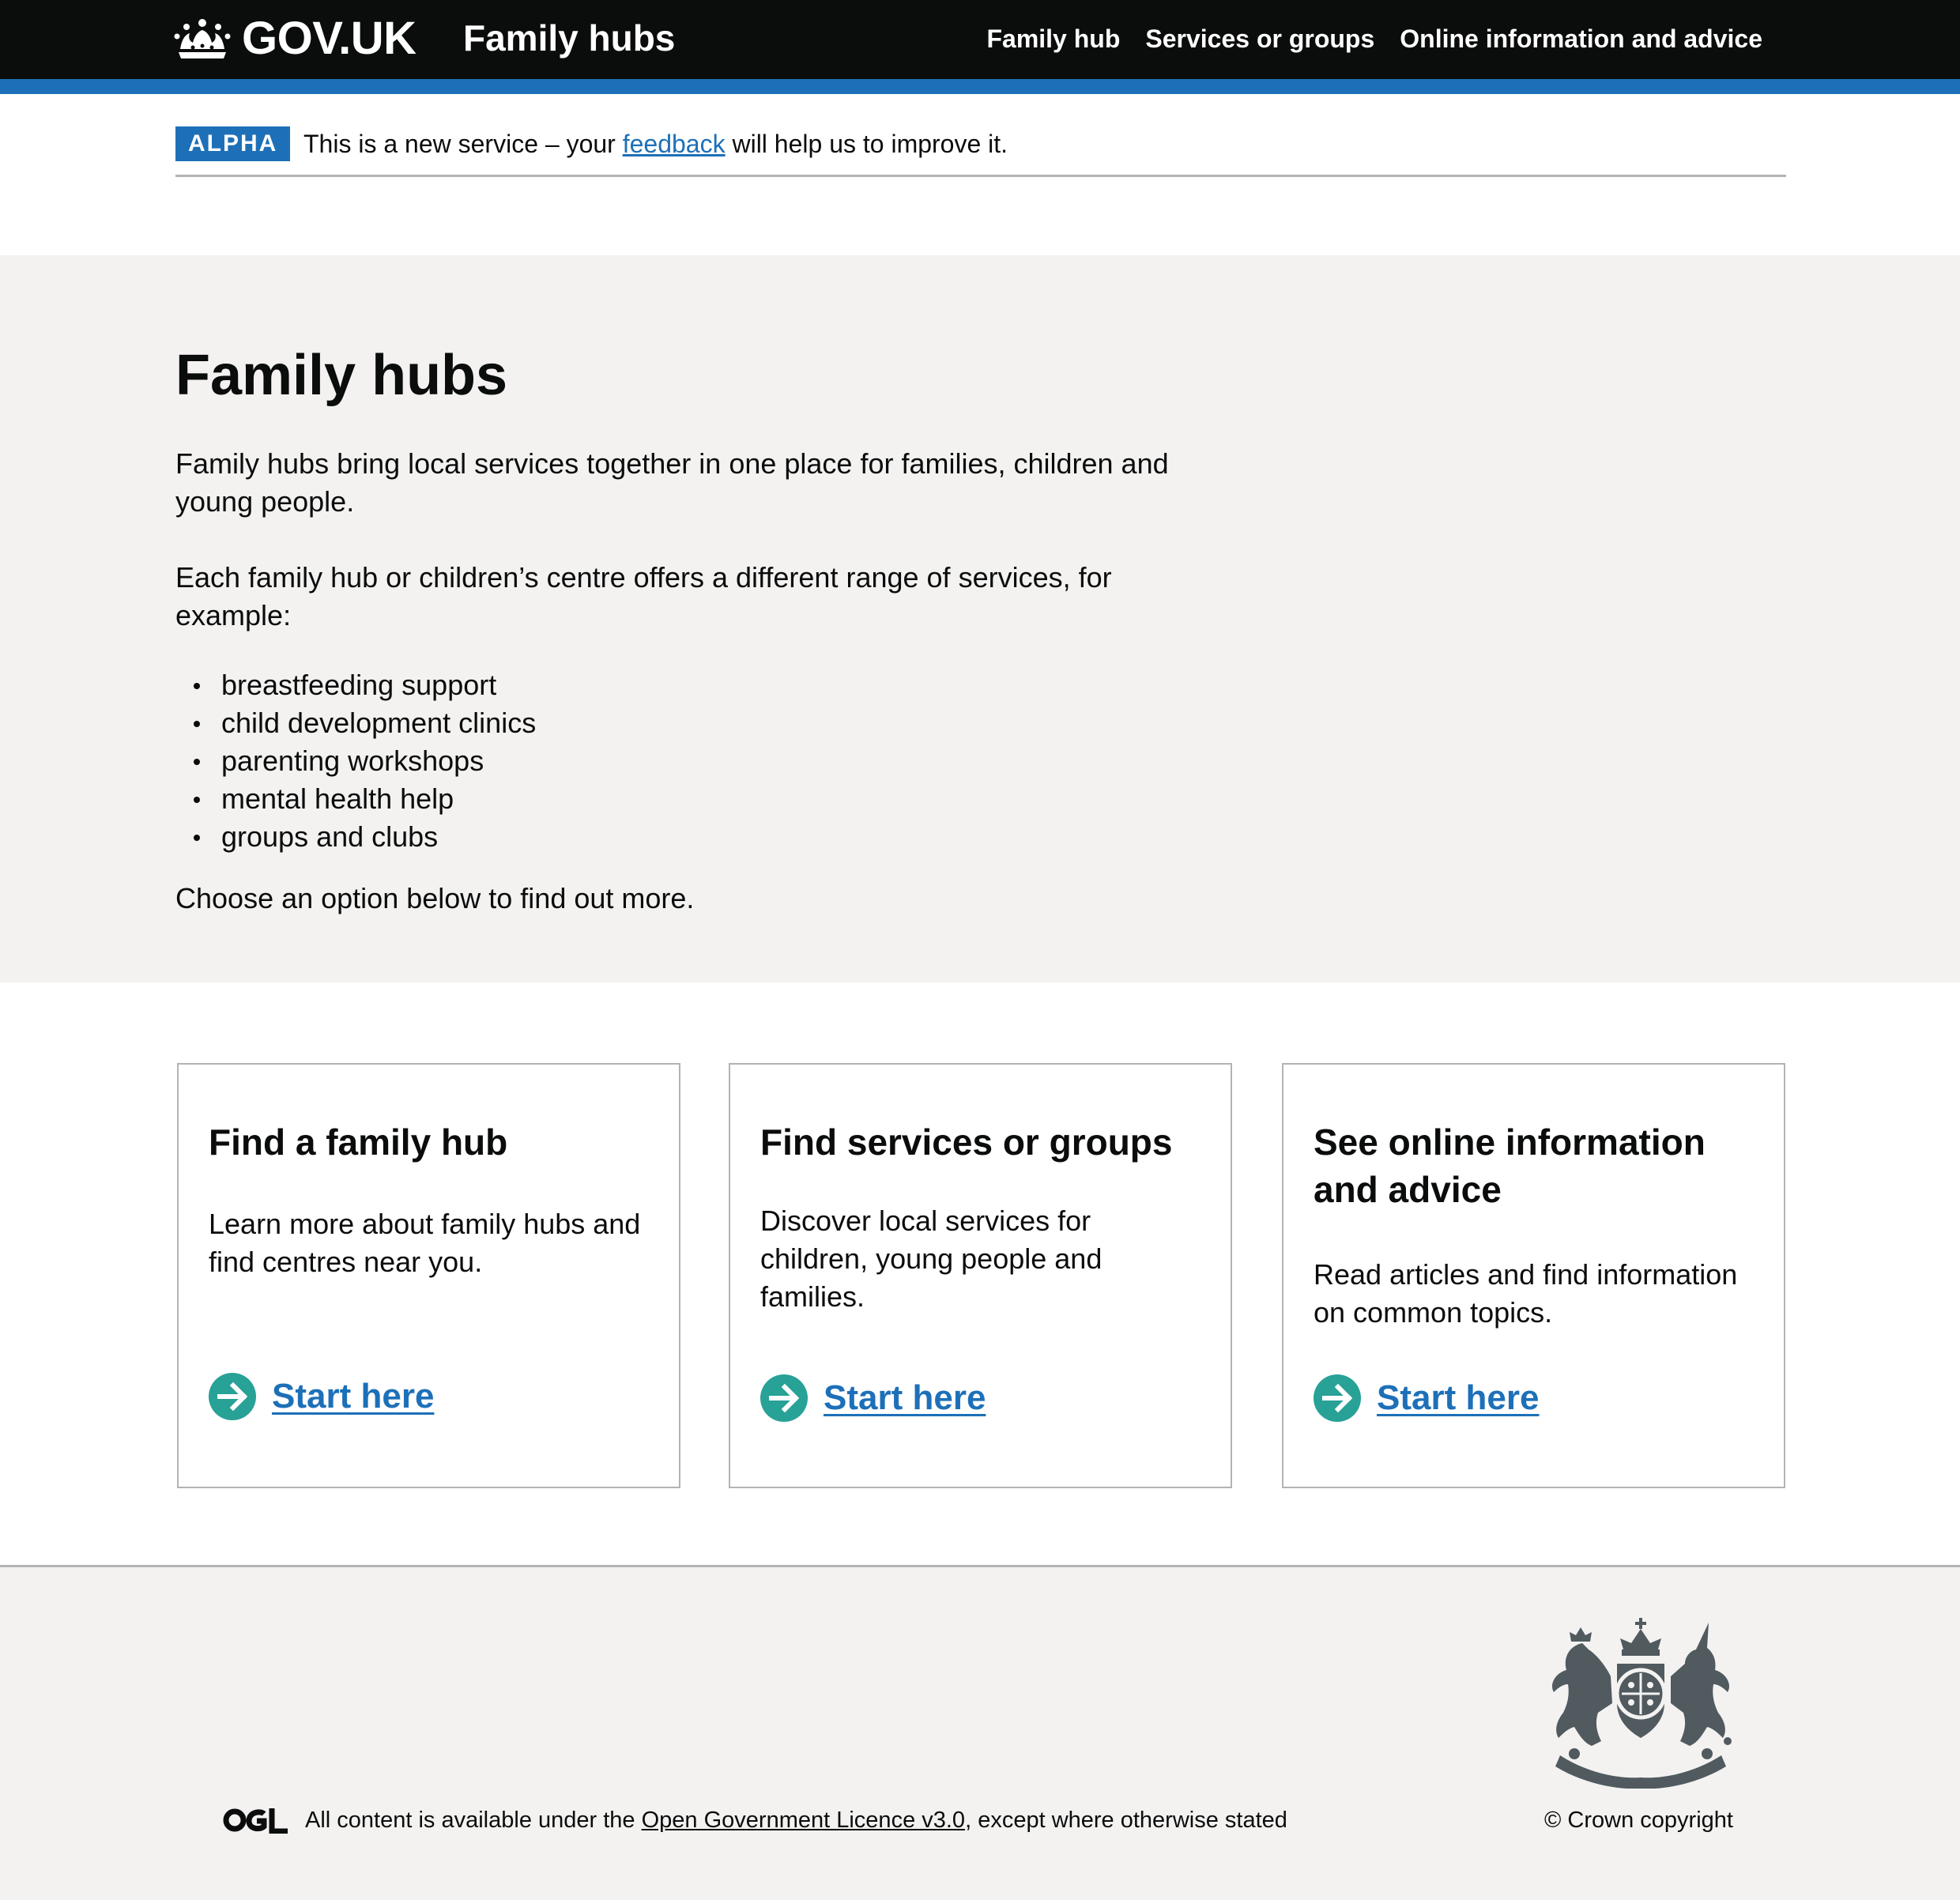  I want to click on govuk-logo-link: GOV.UK, so click(295, 38).